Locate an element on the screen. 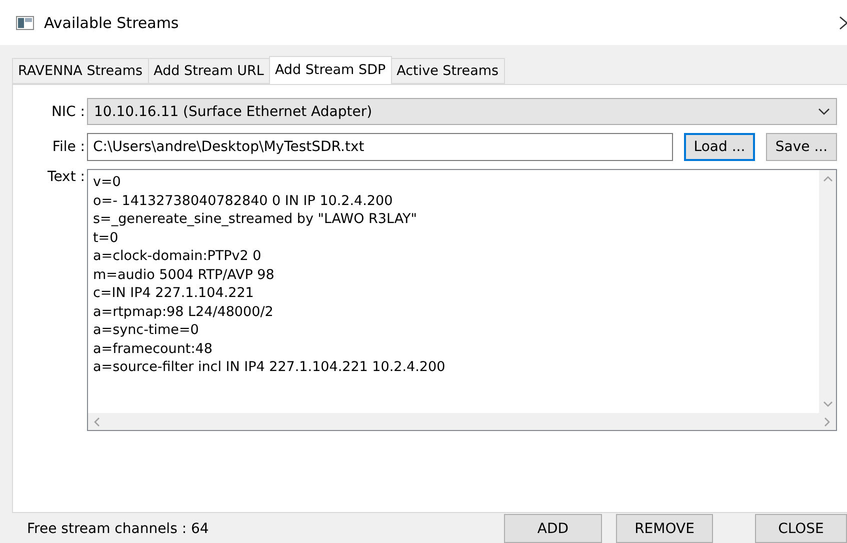 This screenshot has width=847, height=543. text-label: Text : is located at coordinates (66, 177).